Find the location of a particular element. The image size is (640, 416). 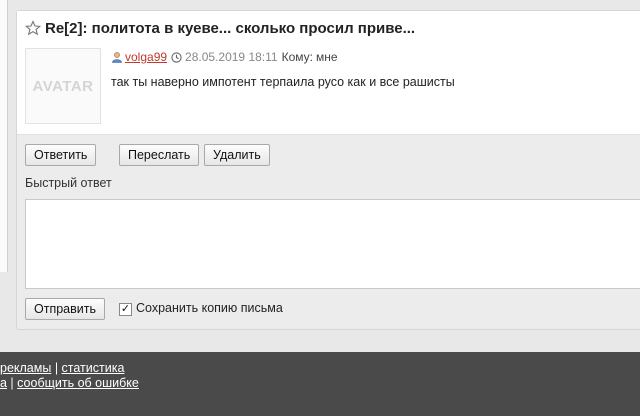

left-panel-edge is located at coordinates (4, 136).